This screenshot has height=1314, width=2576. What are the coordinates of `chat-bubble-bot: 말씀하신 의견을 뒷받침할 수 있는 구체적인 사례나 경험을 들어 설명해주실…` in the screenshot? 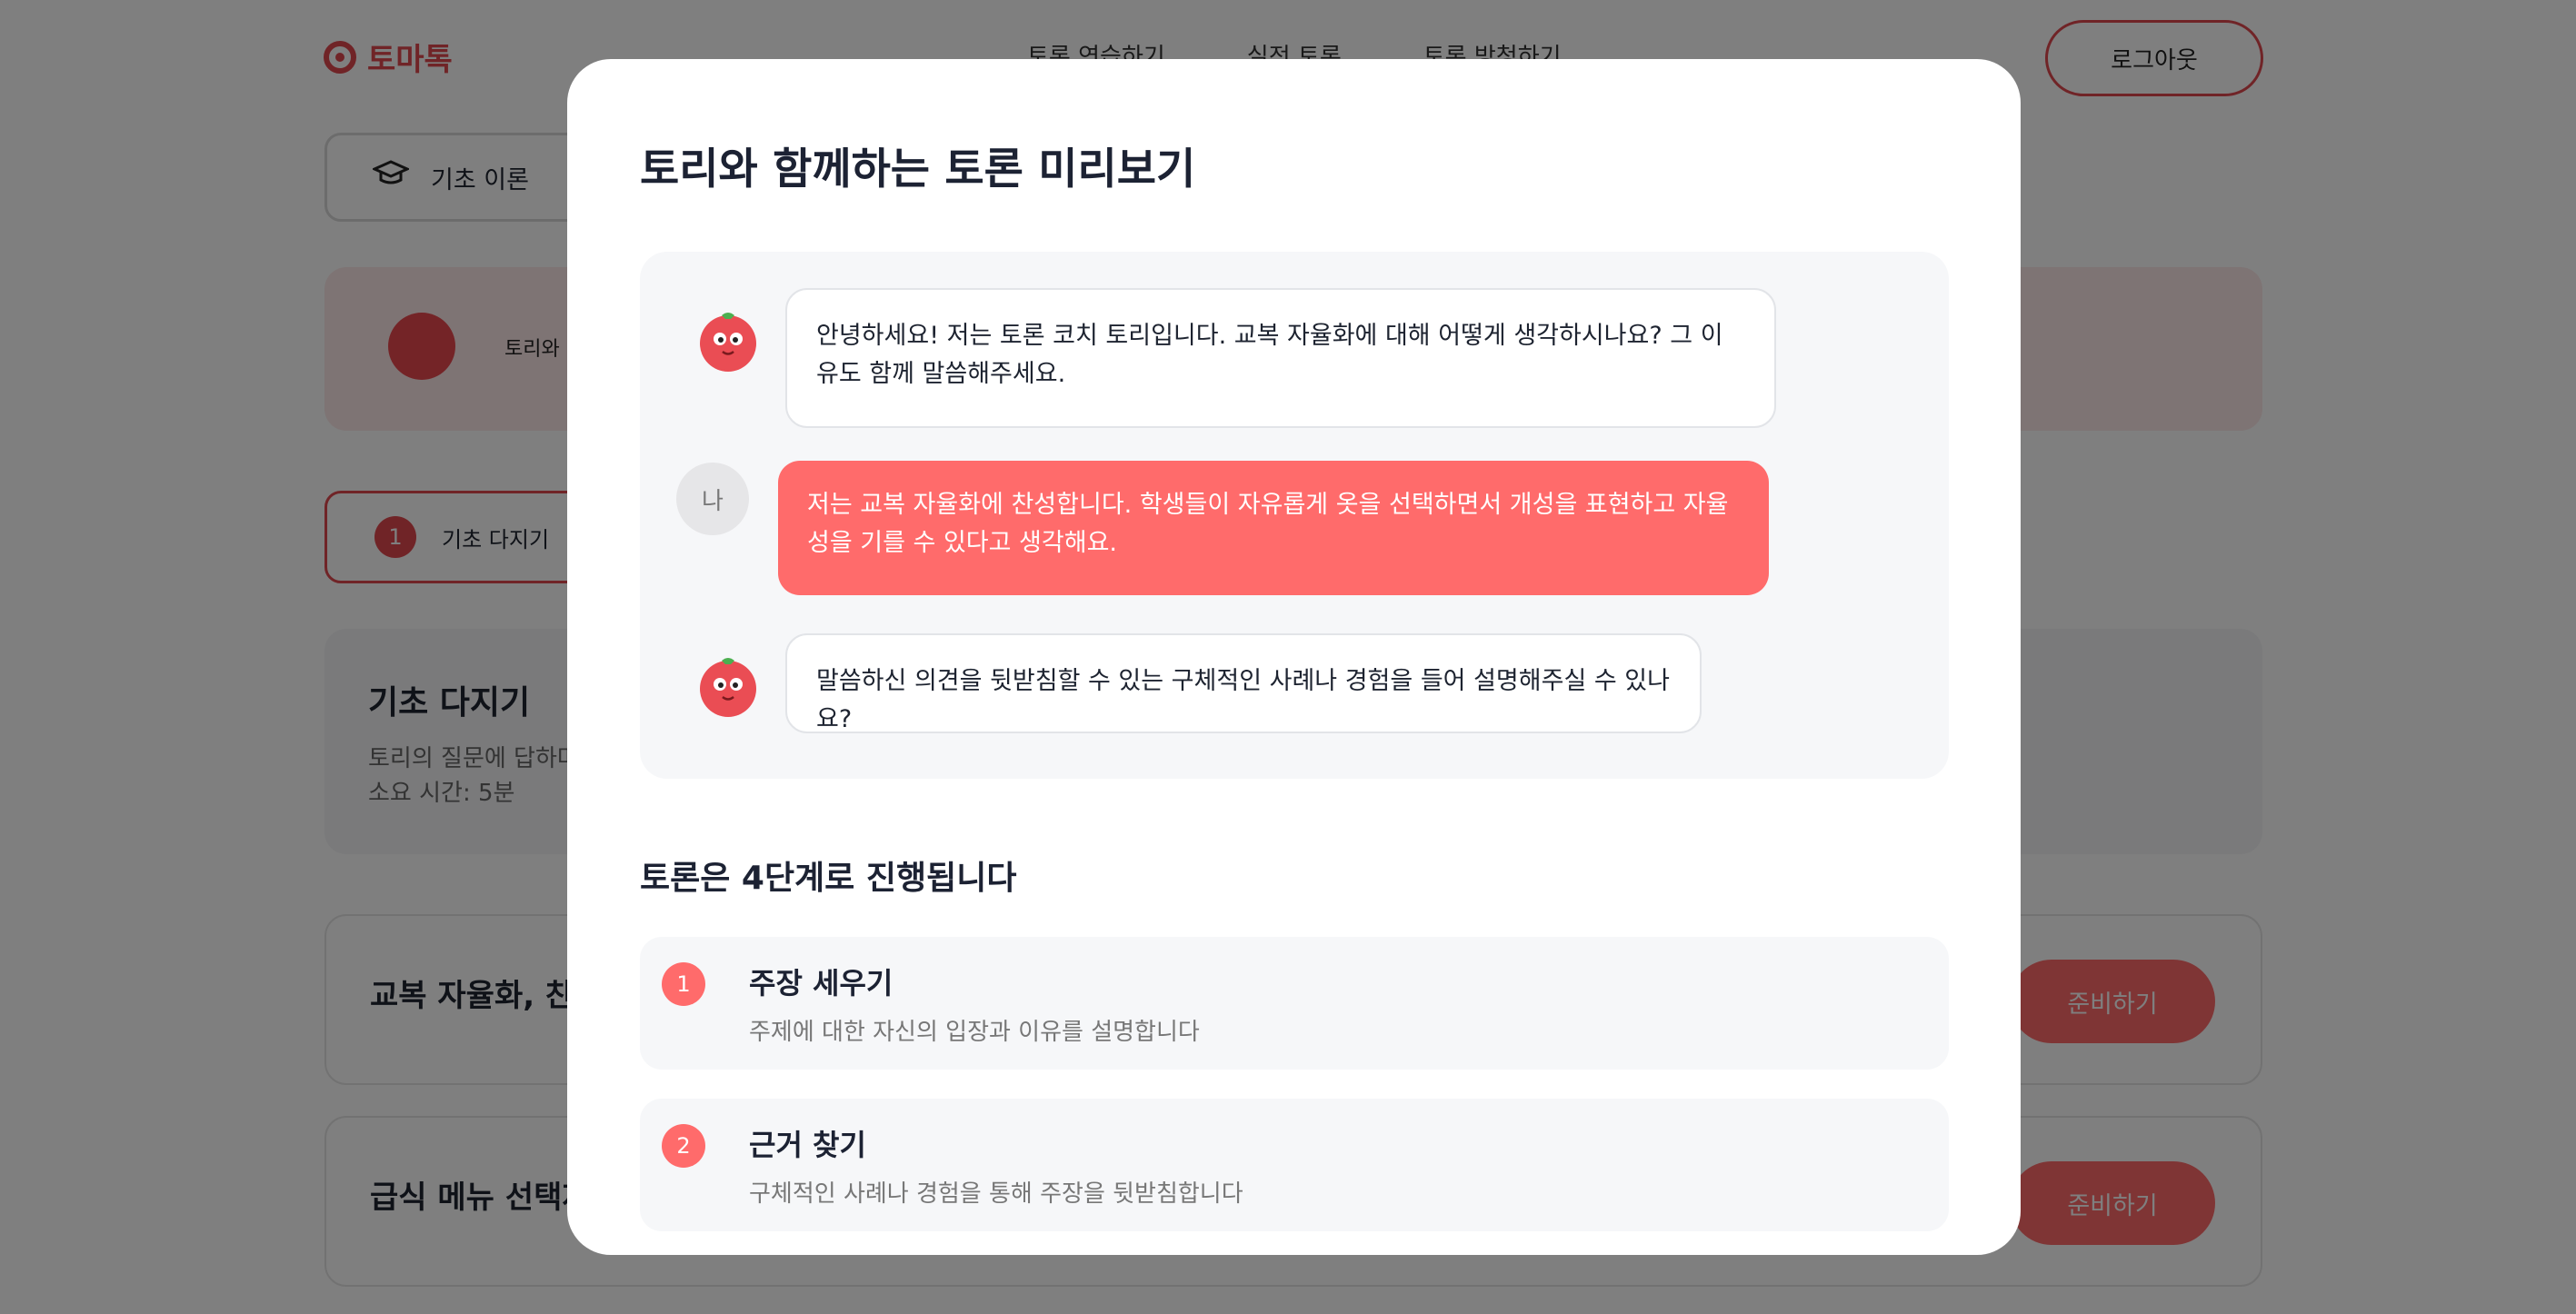 It's located at (1243, 683).